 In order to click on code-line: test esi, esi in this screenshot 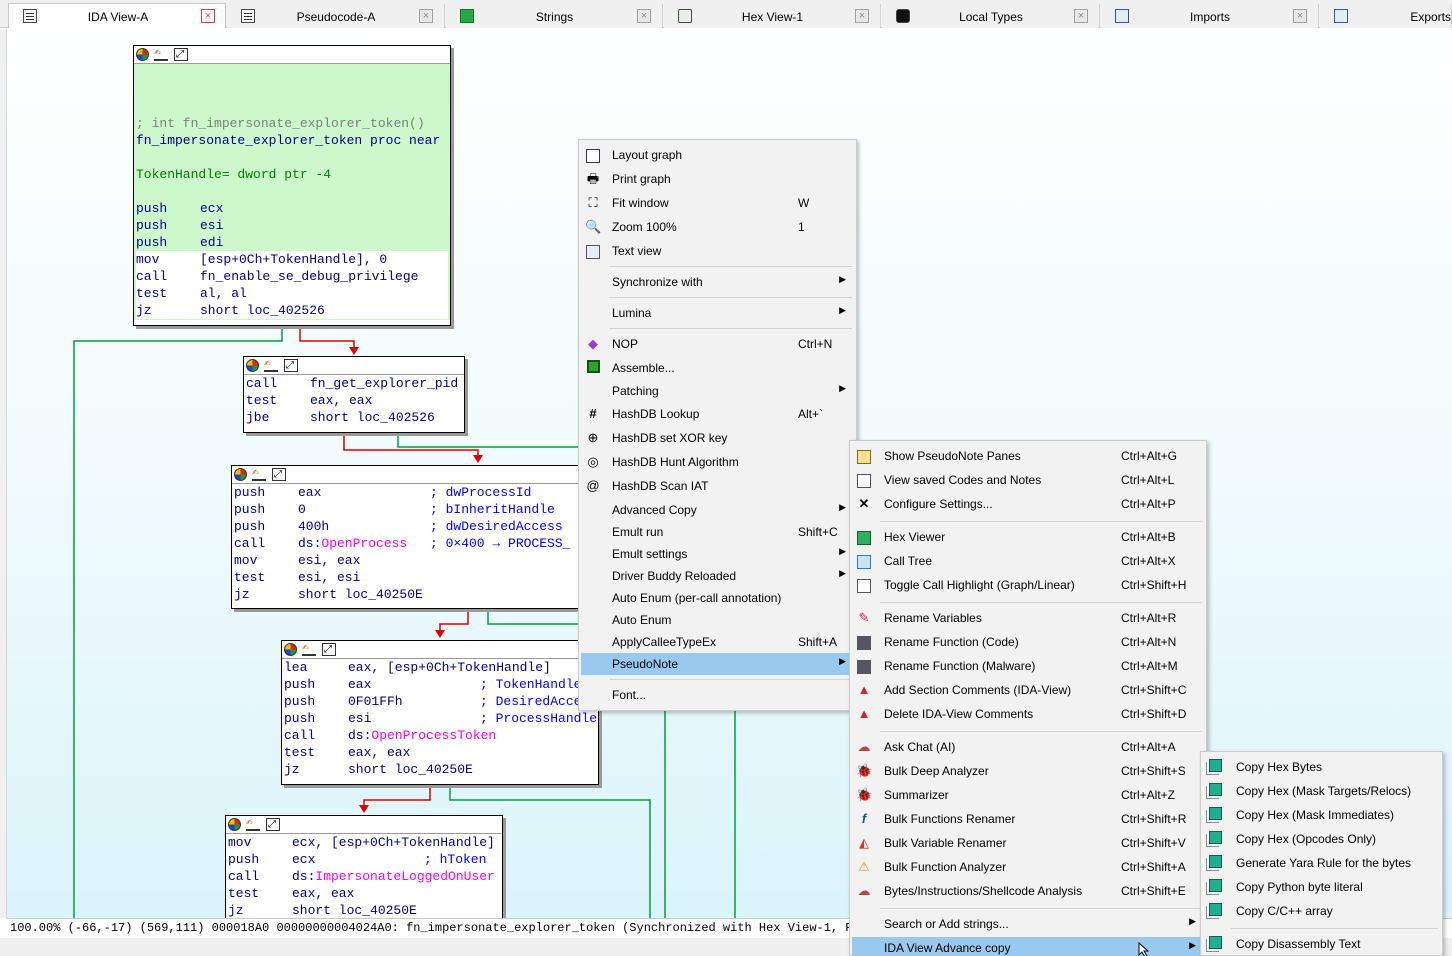, I will do `click(407, 577)`.